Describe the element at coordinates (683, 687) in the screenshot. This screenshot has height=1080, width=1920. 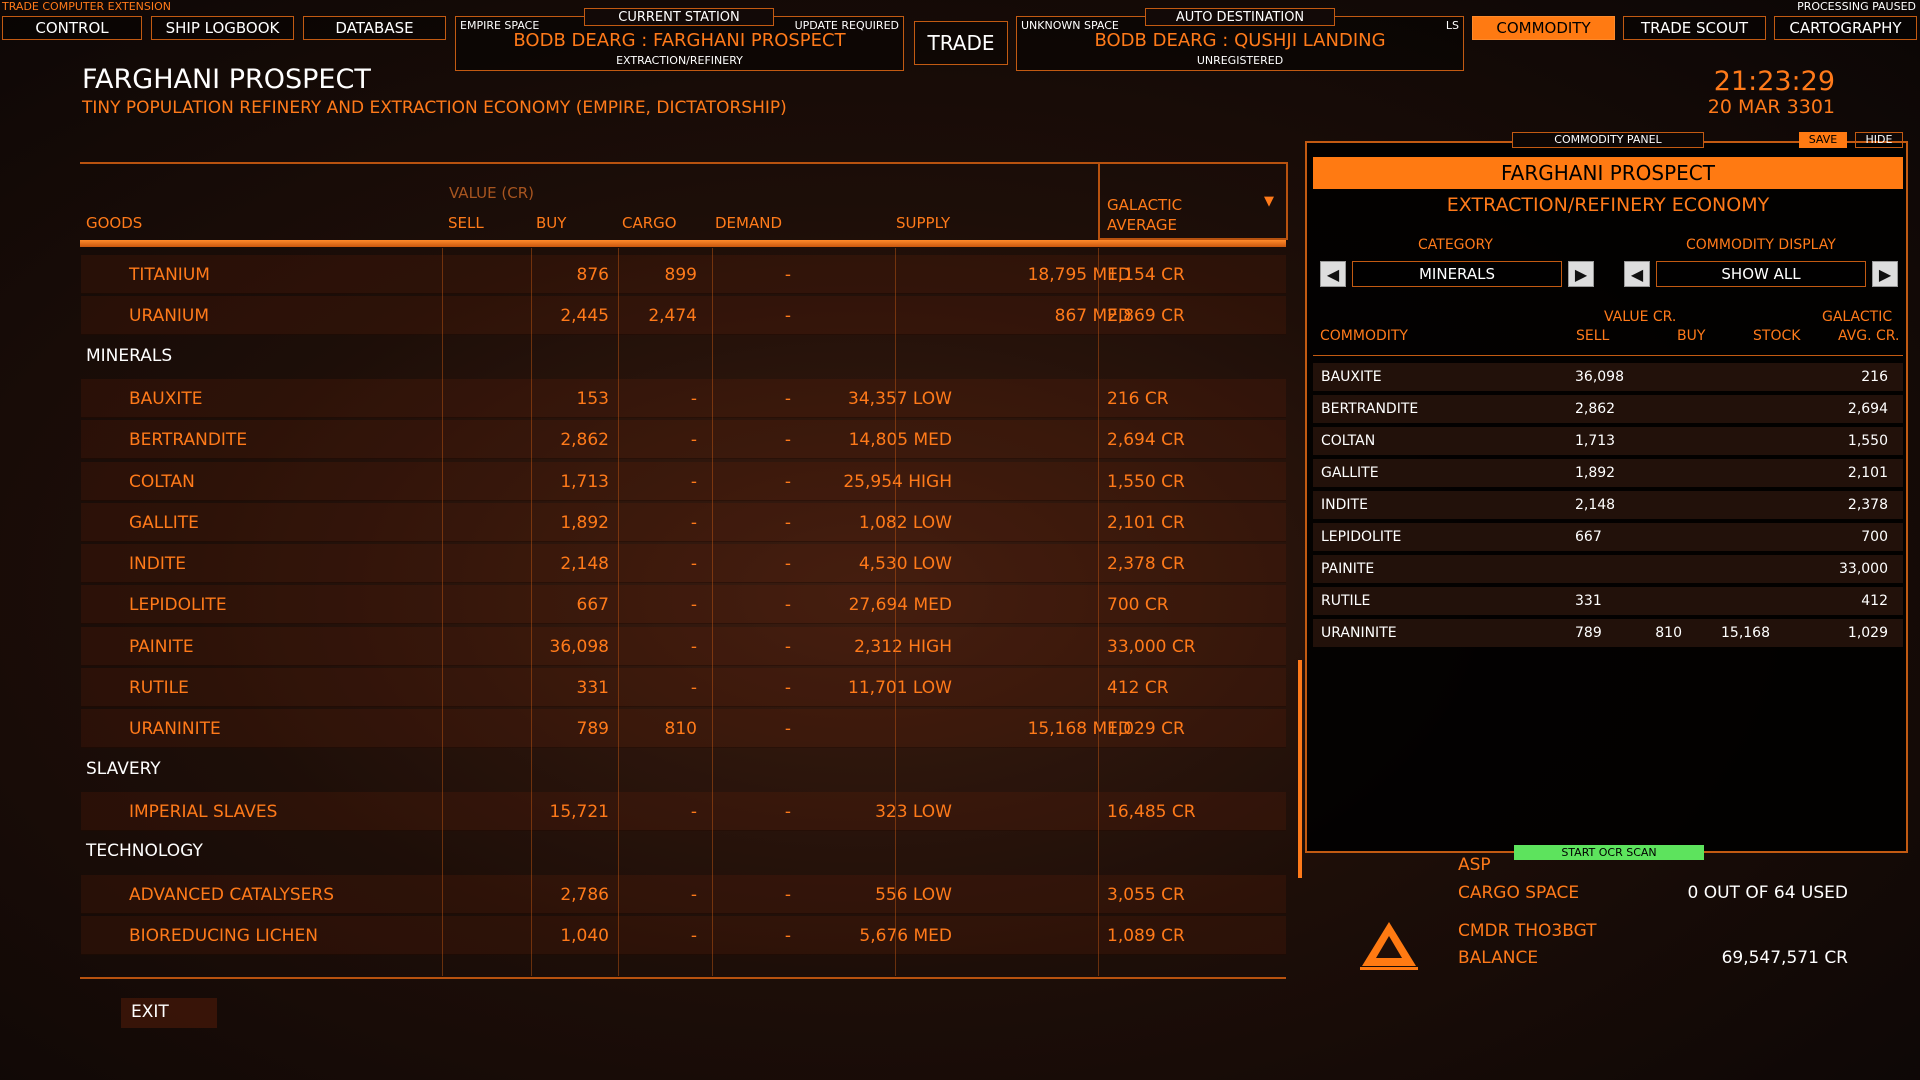
I see `table-row: RUTILE 331 - - 11,701 LOW 412 CR` at that location.